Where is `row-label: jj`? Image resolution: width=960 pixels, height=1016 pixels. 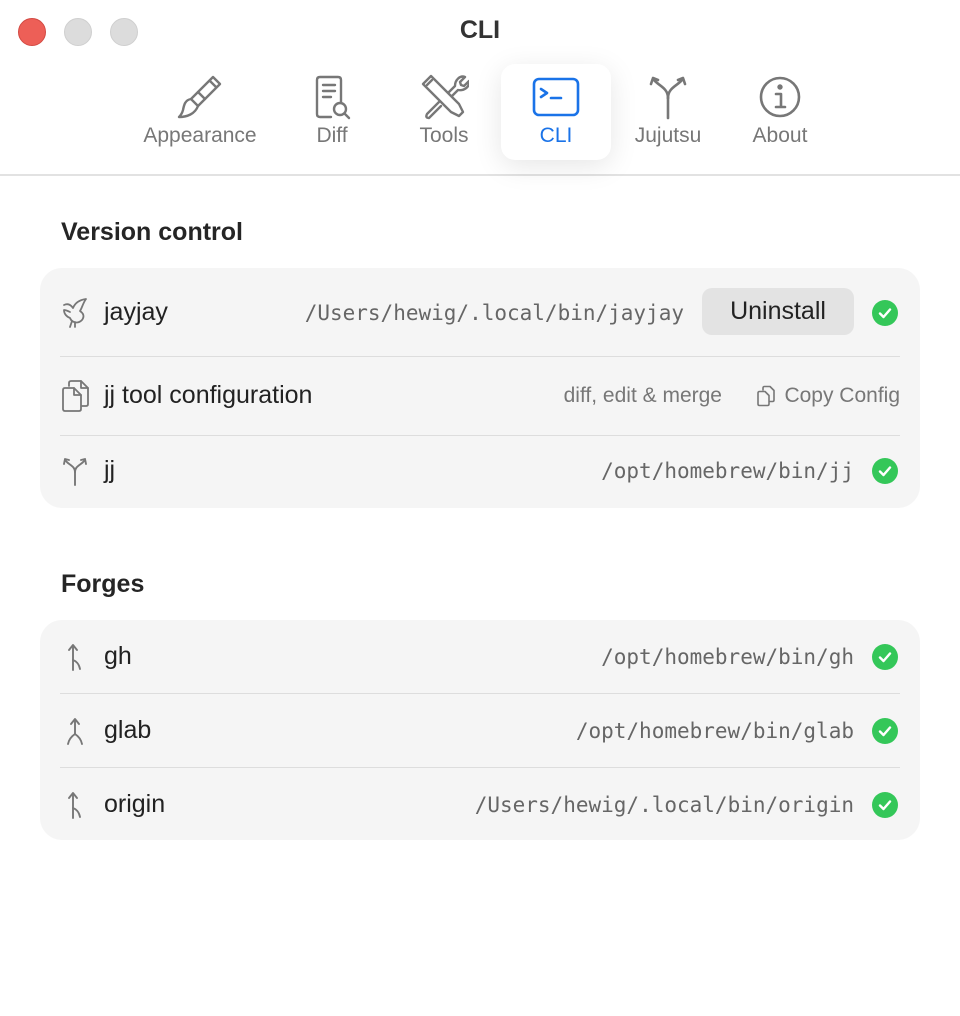 row-label: jj is located at coordinates (110, 470).